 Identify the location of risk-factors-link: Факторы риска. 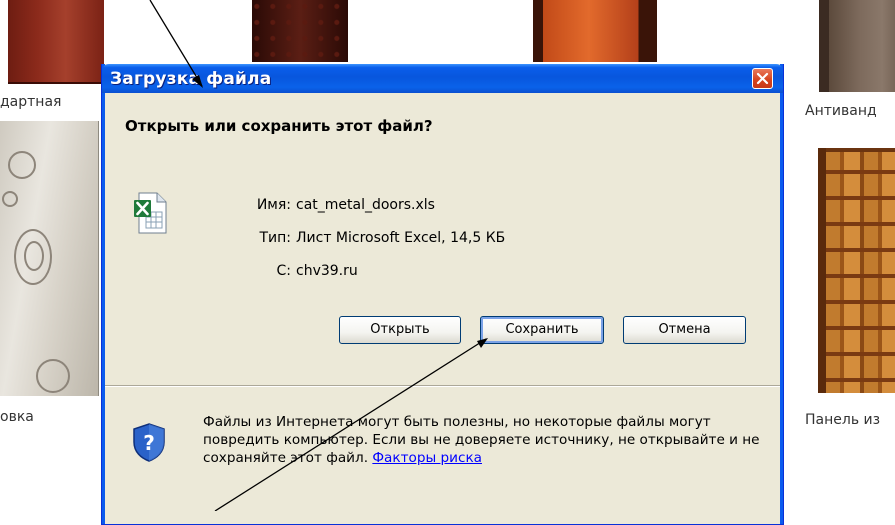
(427, 458).